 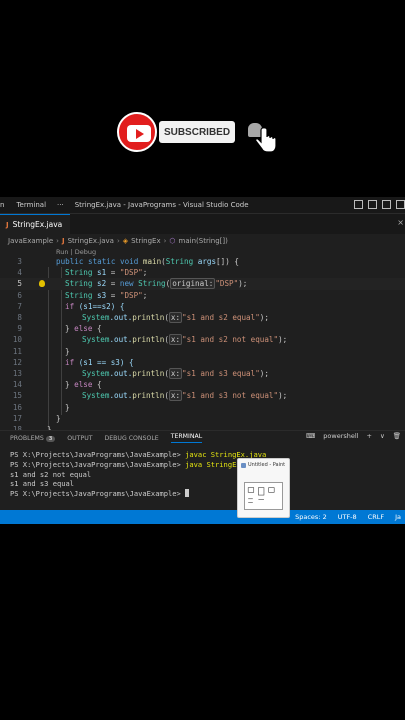 What do you see at coordinates (19, 306) in the screenshot?
I see `line-number: 7` at bounding box center [19, 306].